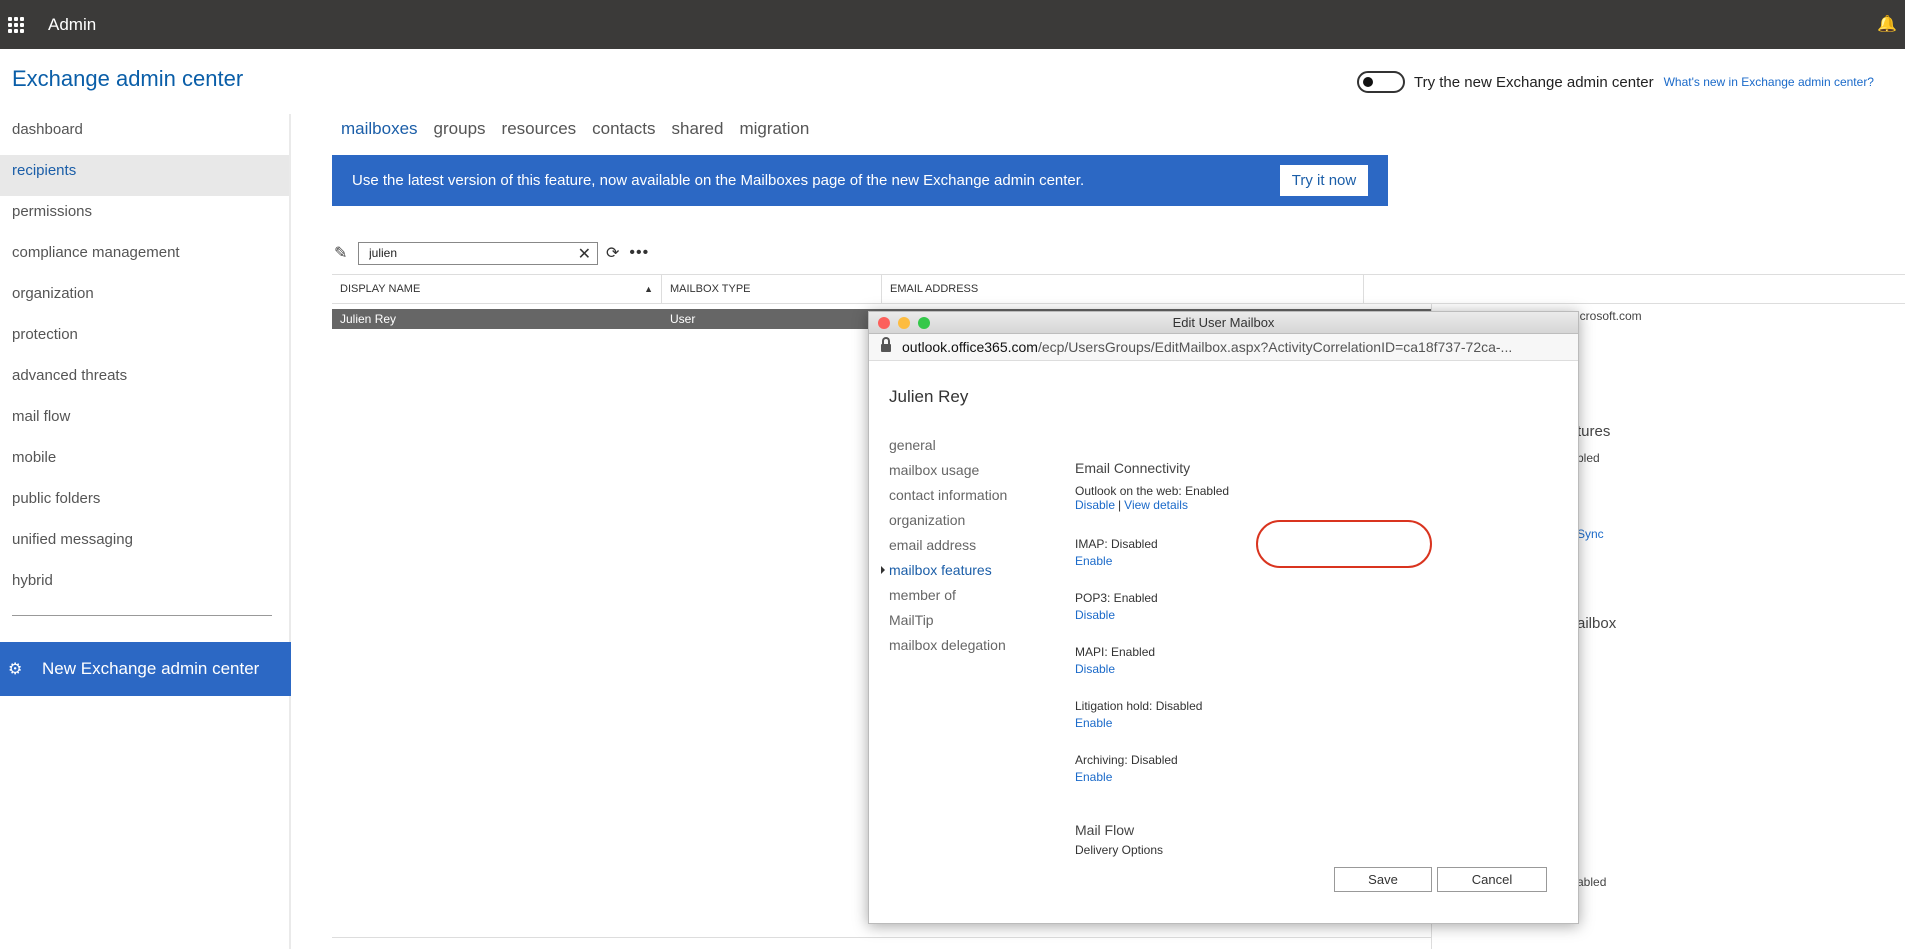  Describe the element at coordinates (612, 253) in the screenshot. I see `refresh-icon: ⟳` at that location.